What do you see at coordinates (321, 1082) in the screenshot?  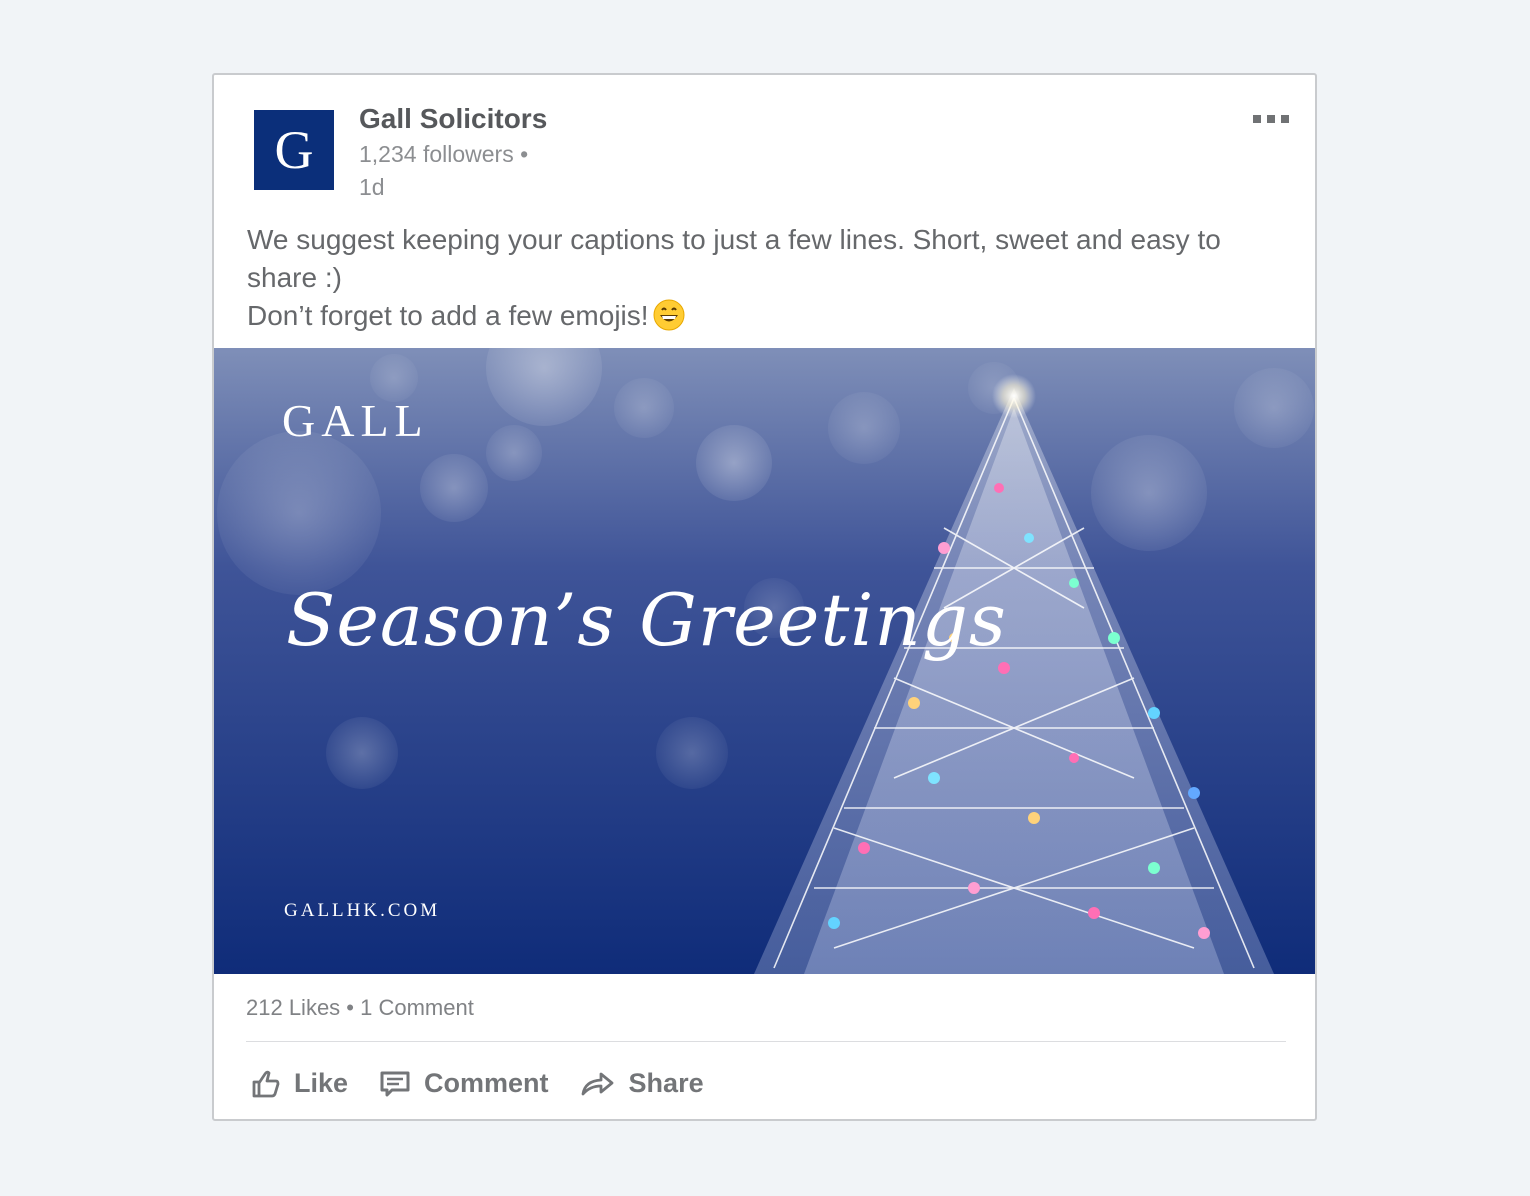 I see `like-label: Like` at bounding box center [321, 1082].